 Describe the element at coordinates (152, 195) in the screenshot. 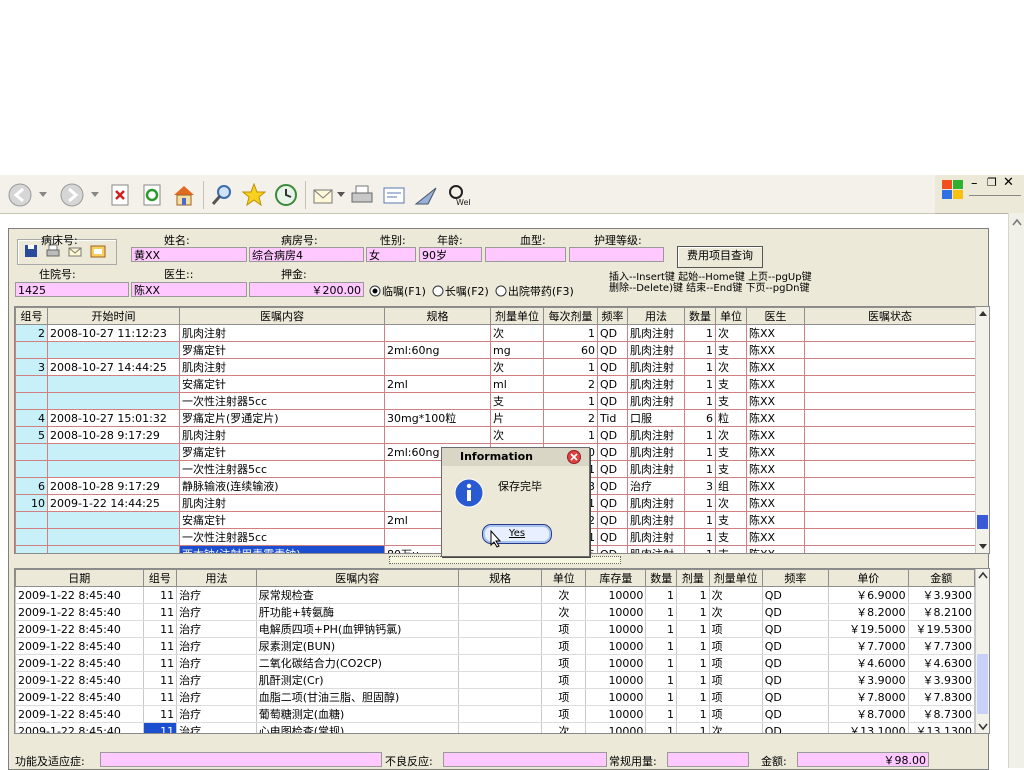

I see `refresh-icon` at that location.